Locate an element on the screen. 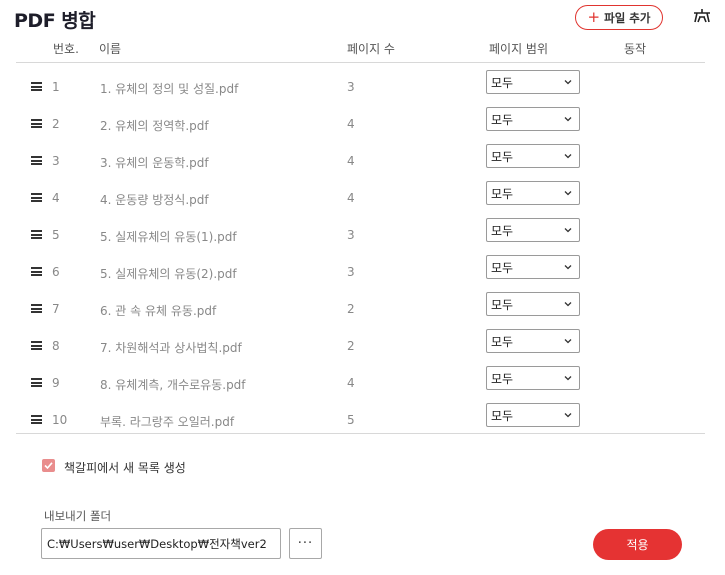 Image resolution: width=725 pixels, height=575 pixels. plus-icon: + is located at coordinates (594, 17).